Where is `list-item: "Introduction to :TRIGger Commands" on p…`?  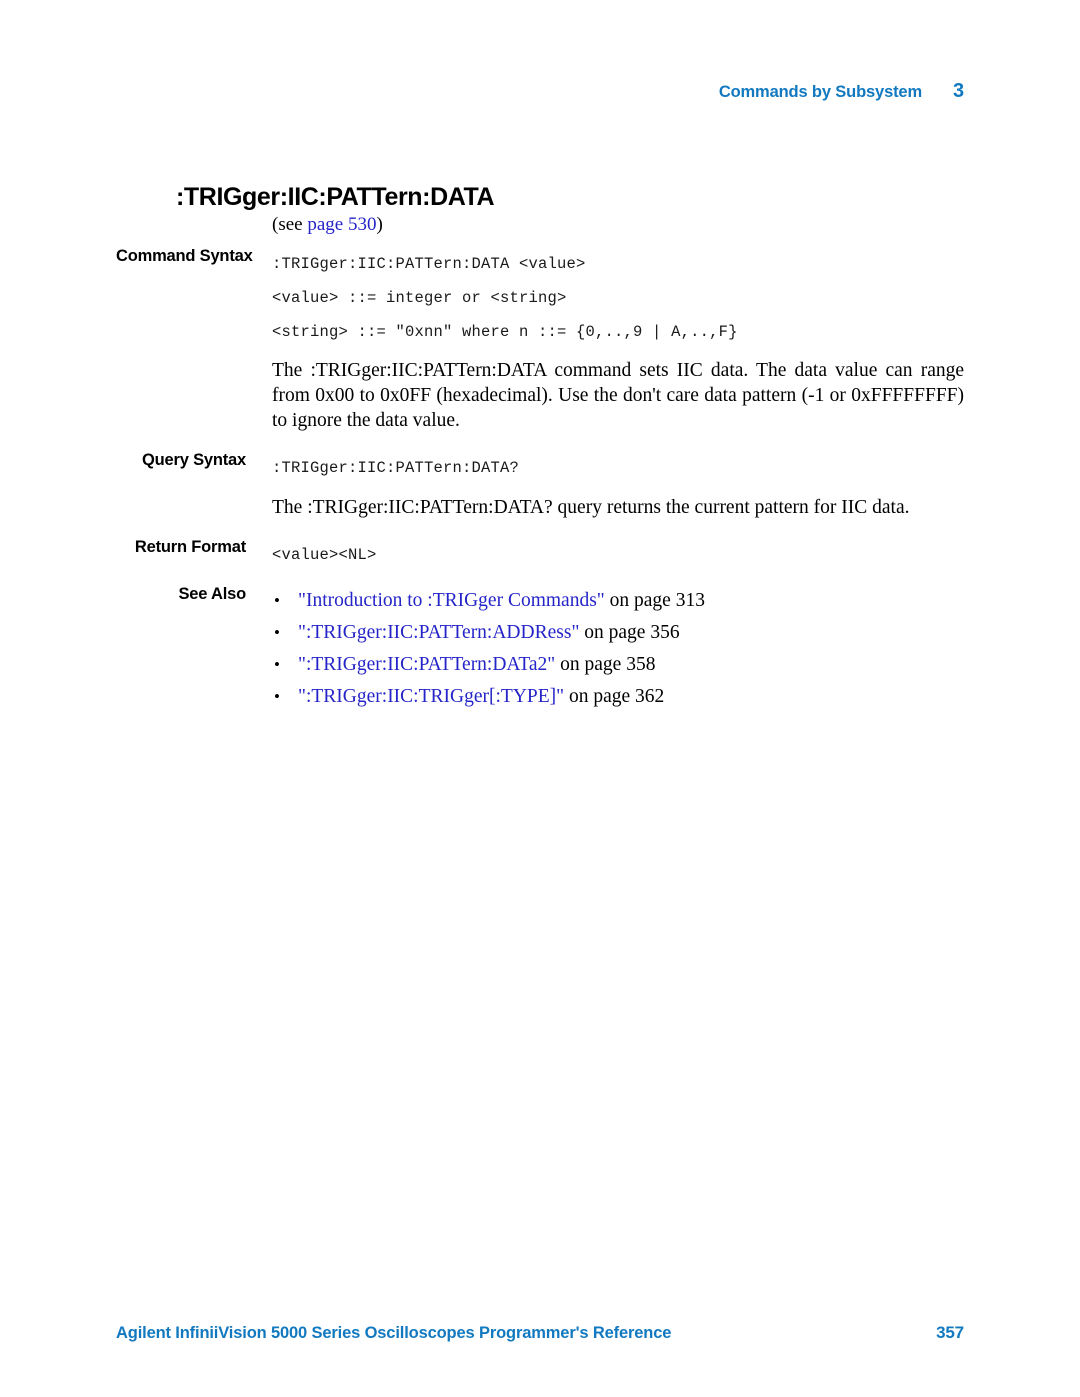 list-item: "Introduction to :TRIGger Commands" on p… is located at coordinates (618, 601).